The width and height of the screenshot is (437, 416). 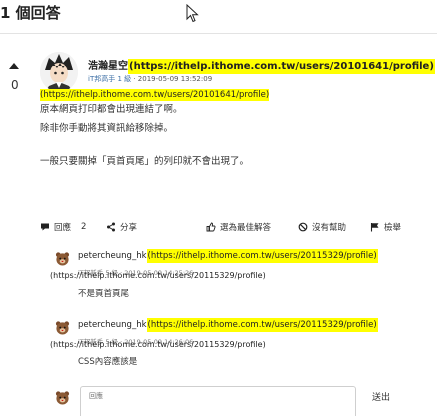 I want to click on answer-meta: iT邦高手 1 級 · 2019-05-09 13:52:09, so click(x=150, y=79).